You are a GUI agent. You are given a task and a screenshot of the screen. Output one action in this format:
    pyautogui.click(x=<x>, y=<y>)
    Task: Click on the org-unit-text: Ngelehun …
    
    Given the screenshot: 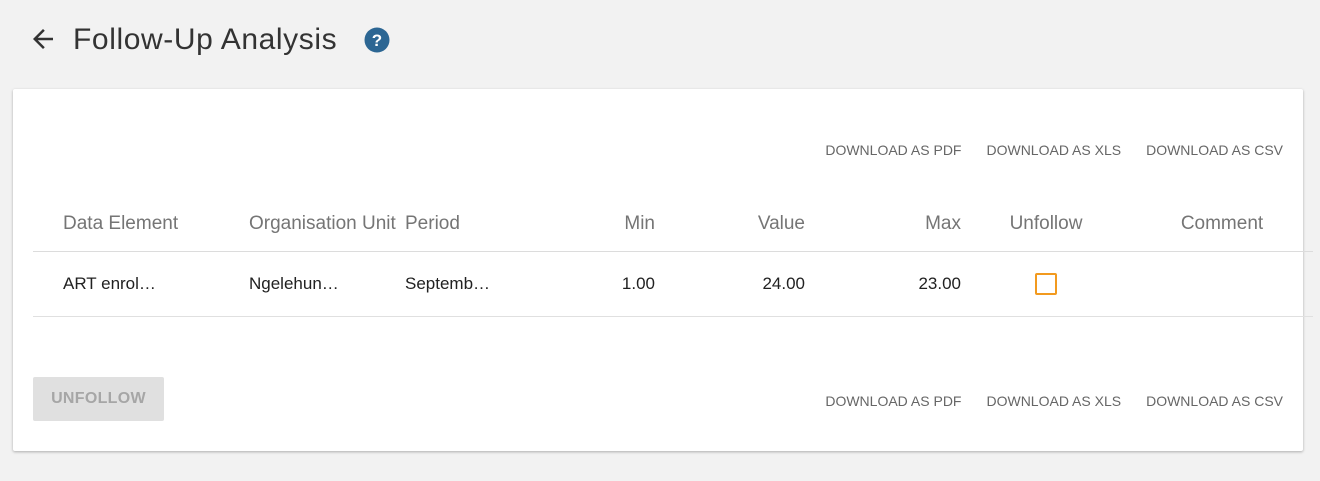 What is the action you would take?
    pyautogui.click(x=295, y=284)
    